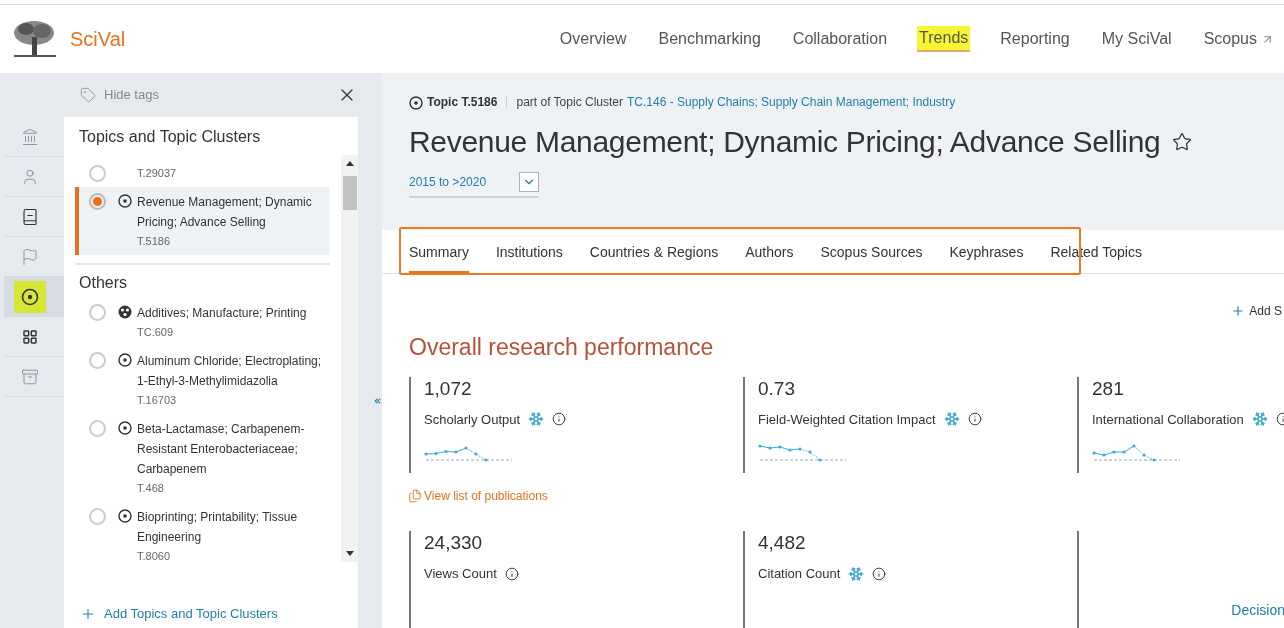  What do you see at coordinates (191, 614) in the screenshot?
I see `add-topics-link: Add Topics and Topic Clusters` at bounding box center [191, 614].